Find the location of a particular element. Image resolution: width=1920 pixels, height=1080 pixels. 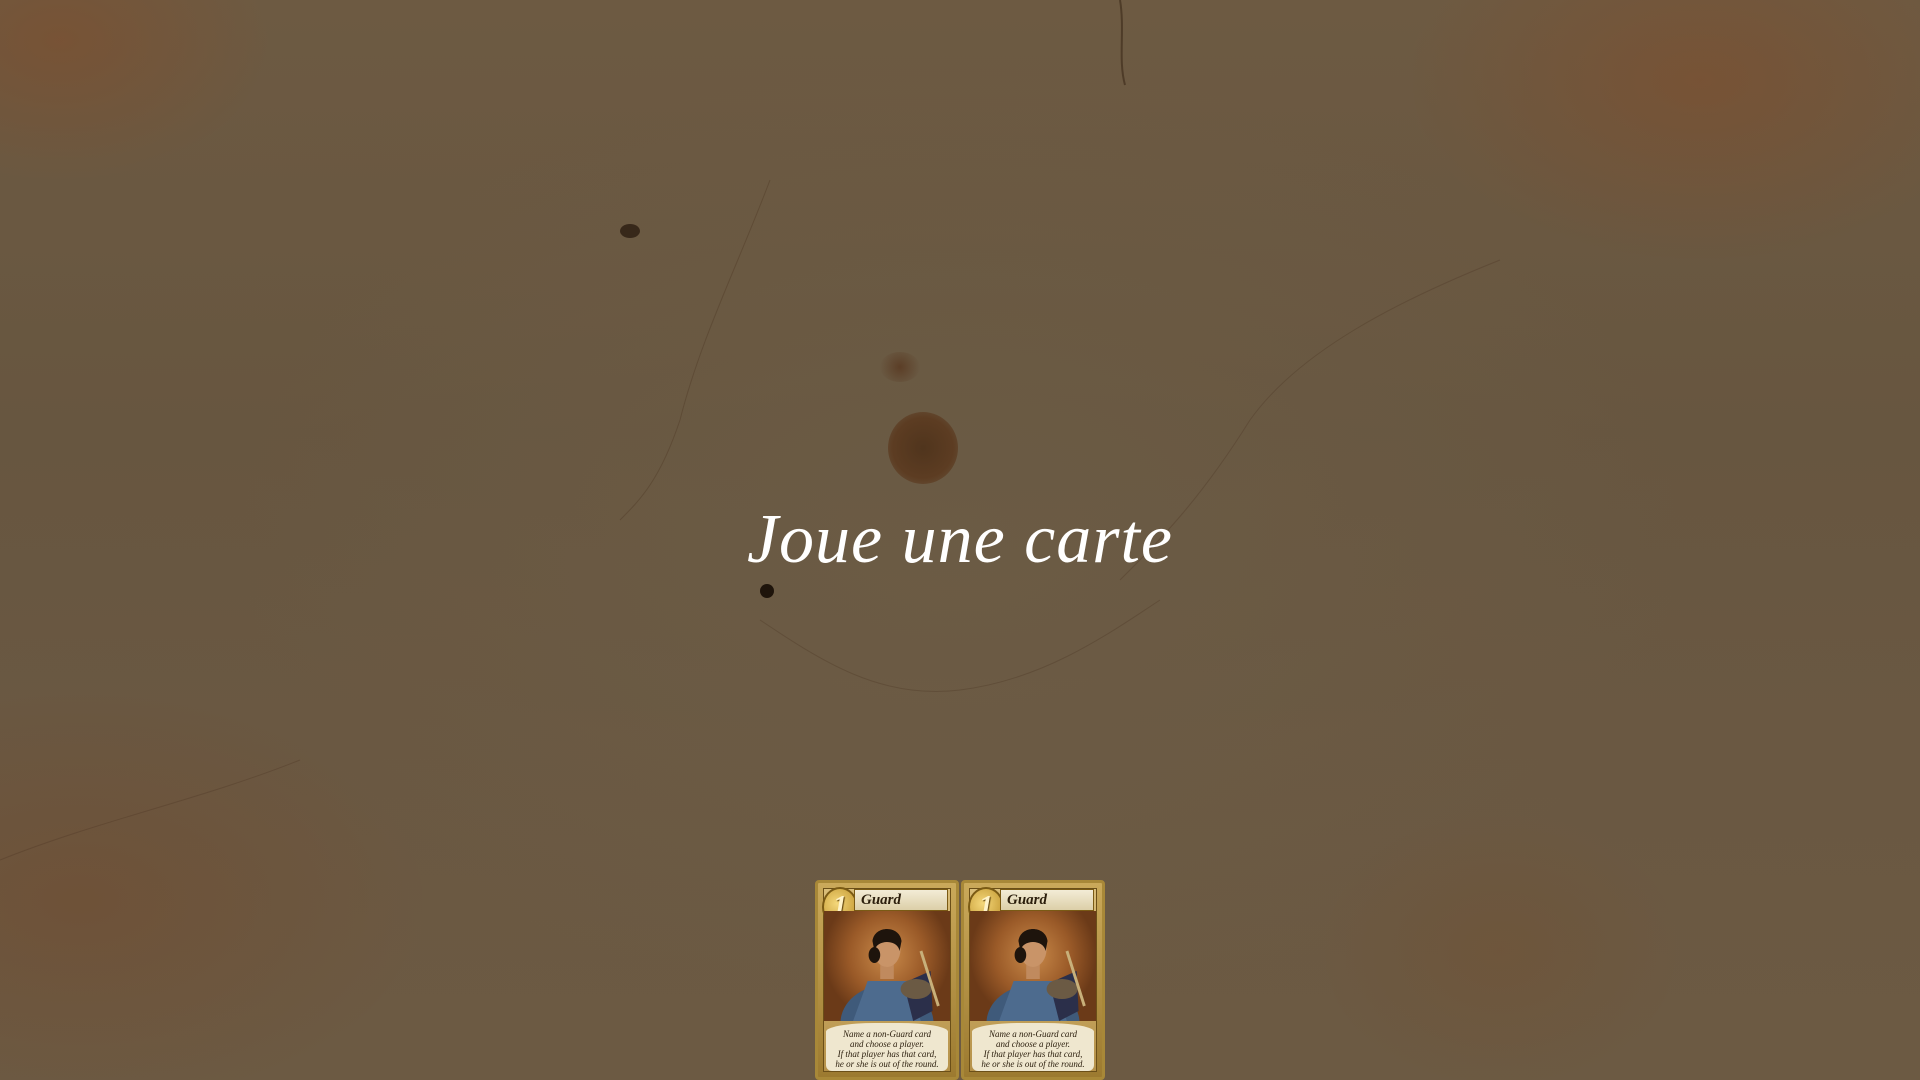

play-card-prompt: Joue une carte is located at coordinates (960, 539).